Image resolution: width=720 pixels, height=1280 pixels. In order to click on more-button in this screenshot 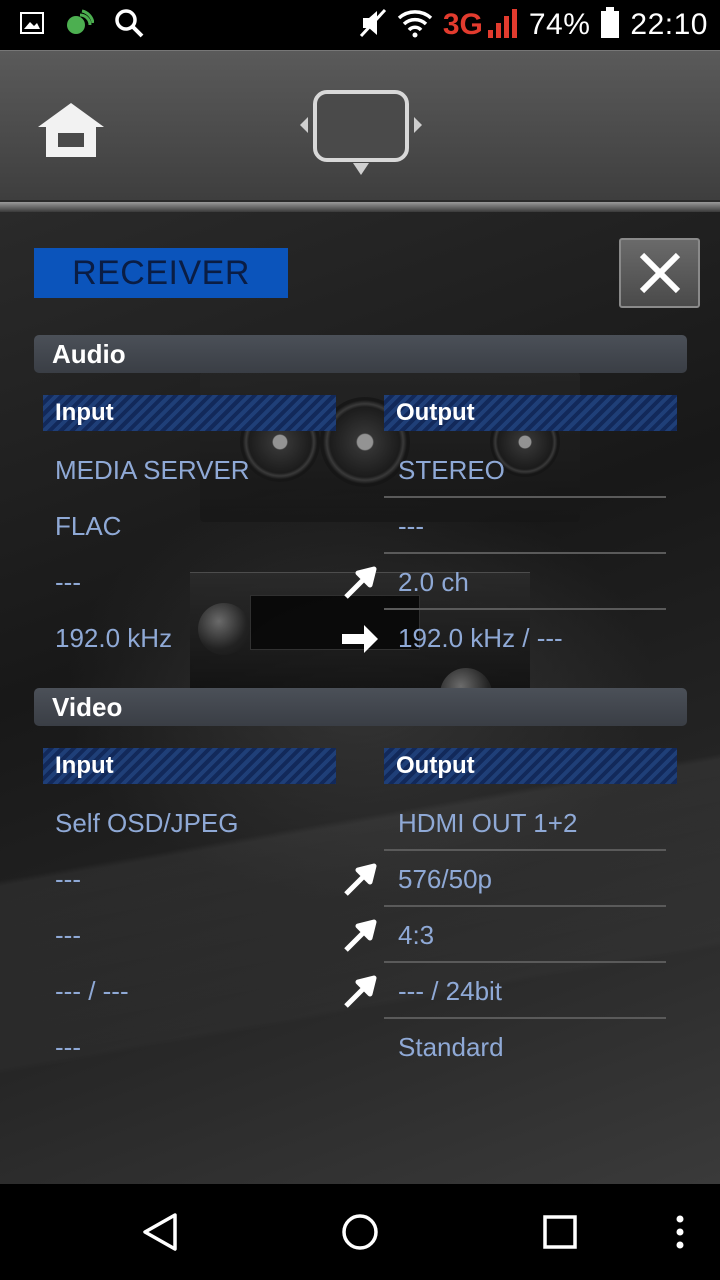, I will do `click(680, 1232)`.